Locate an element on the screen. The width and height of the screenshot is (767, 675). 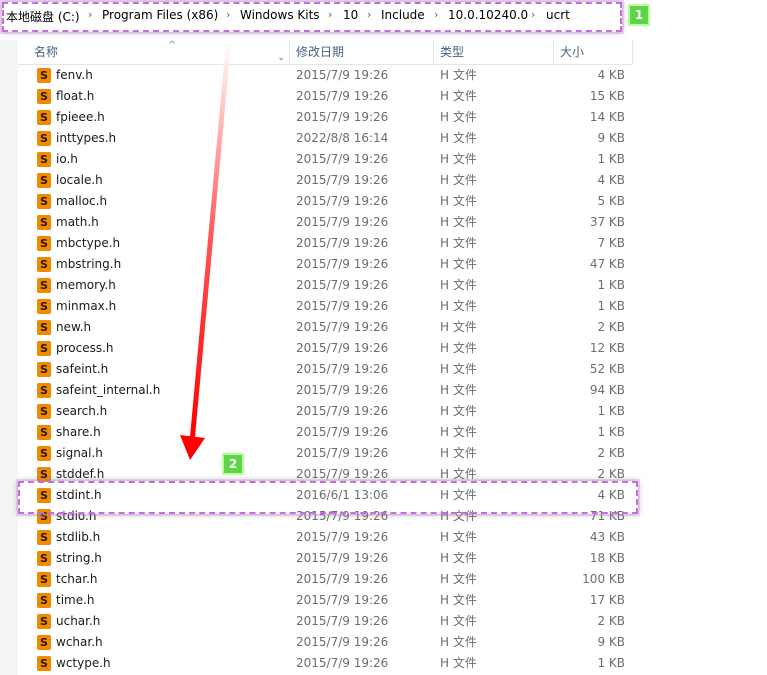
file-row: Sfloat.h 2015/7/9 19:26 H 文件 15 KB is located at coordinates (325, 96).